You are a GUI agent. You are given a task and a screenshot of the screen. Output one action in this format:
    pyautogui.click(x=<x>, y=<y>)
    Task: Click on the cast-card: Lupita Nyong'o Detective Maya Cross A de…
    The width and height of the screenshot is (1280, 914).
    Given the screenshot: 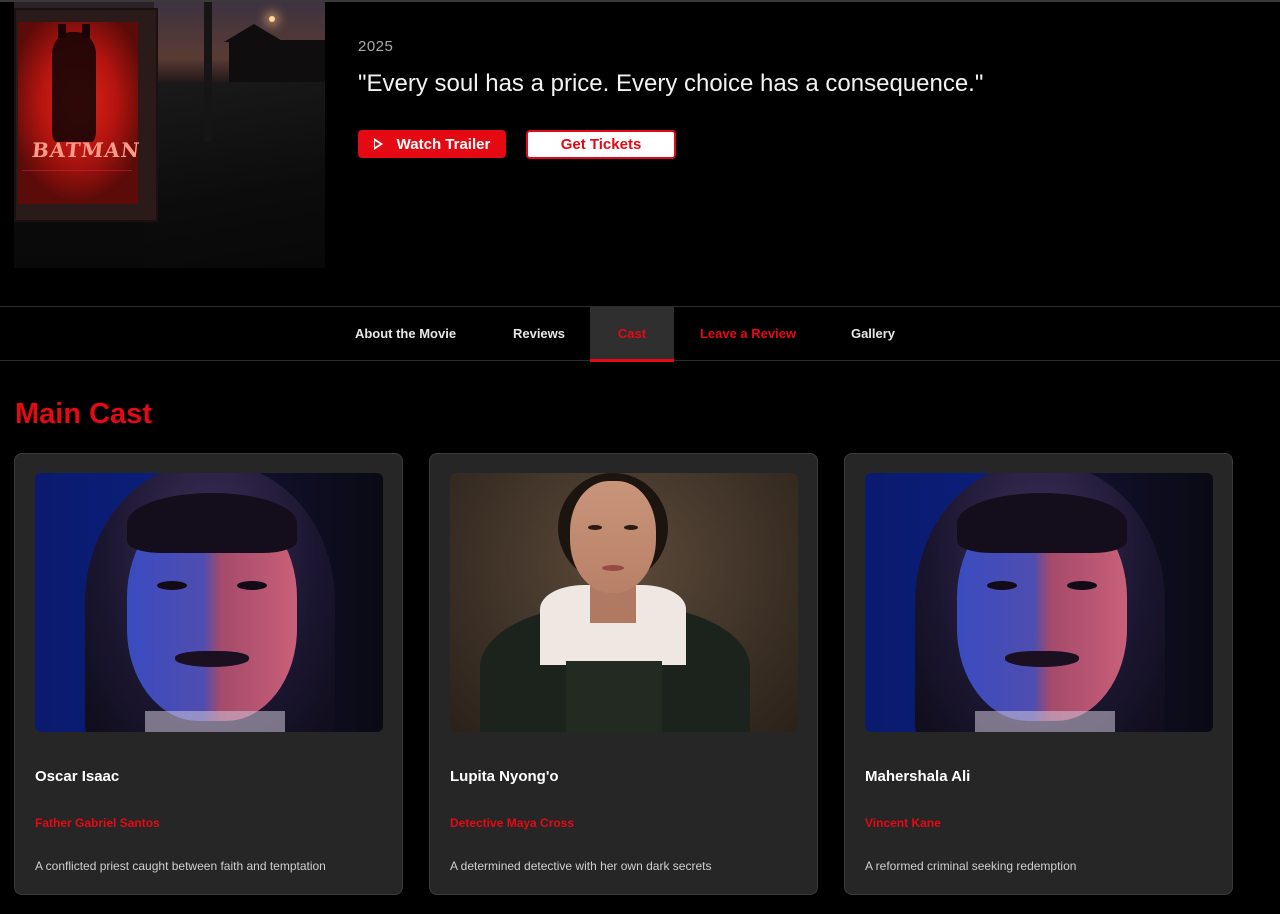 What is the action you would take?
    pyautogui.click(x=623, y=674)
    